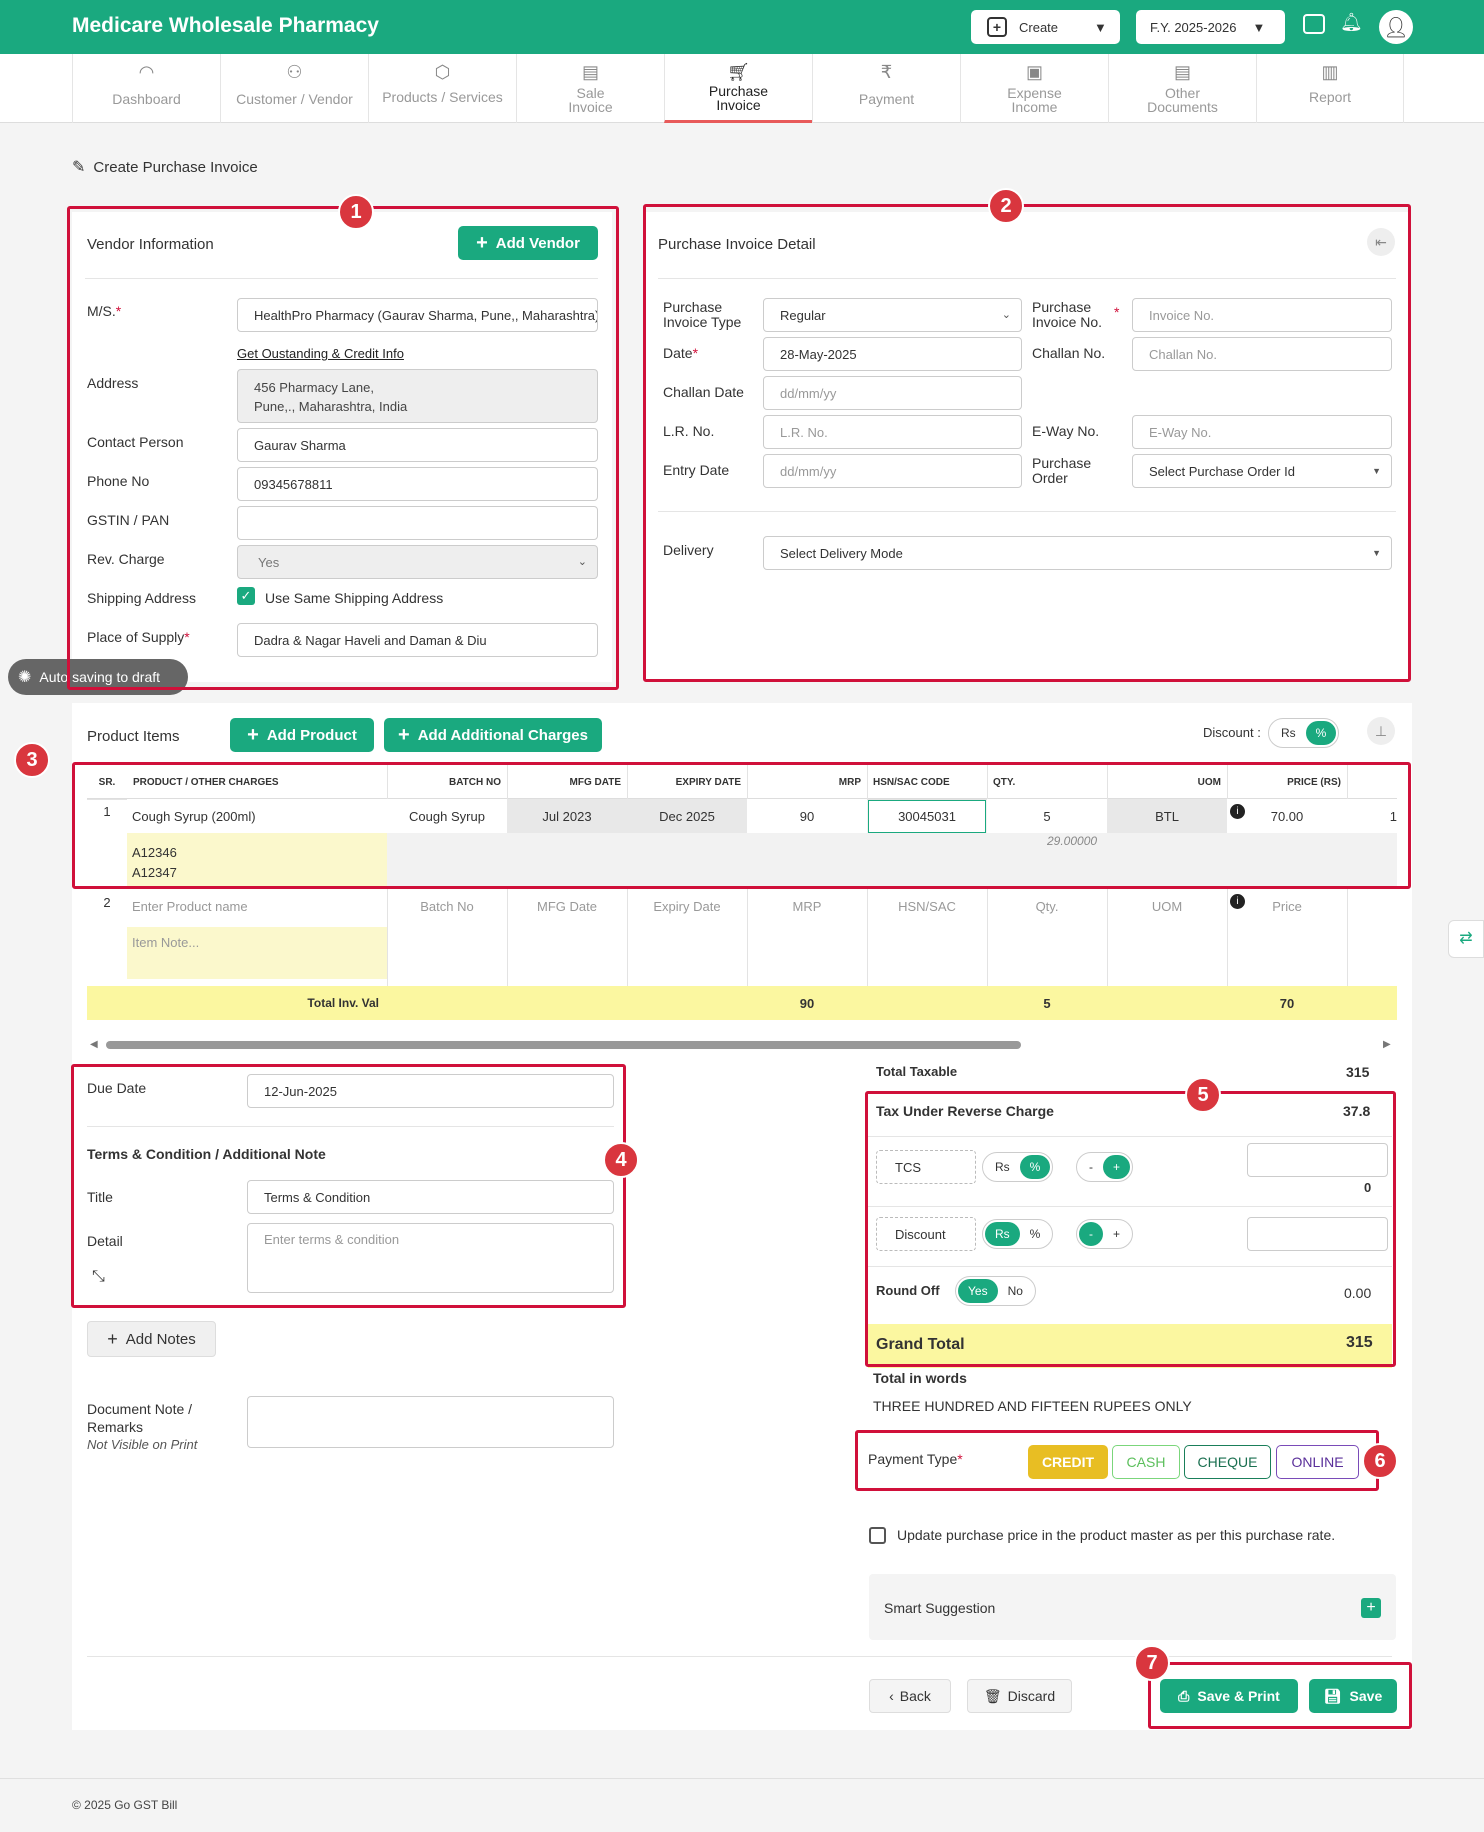  I want to click on discount-pct-option: %, so click(1321, 733).